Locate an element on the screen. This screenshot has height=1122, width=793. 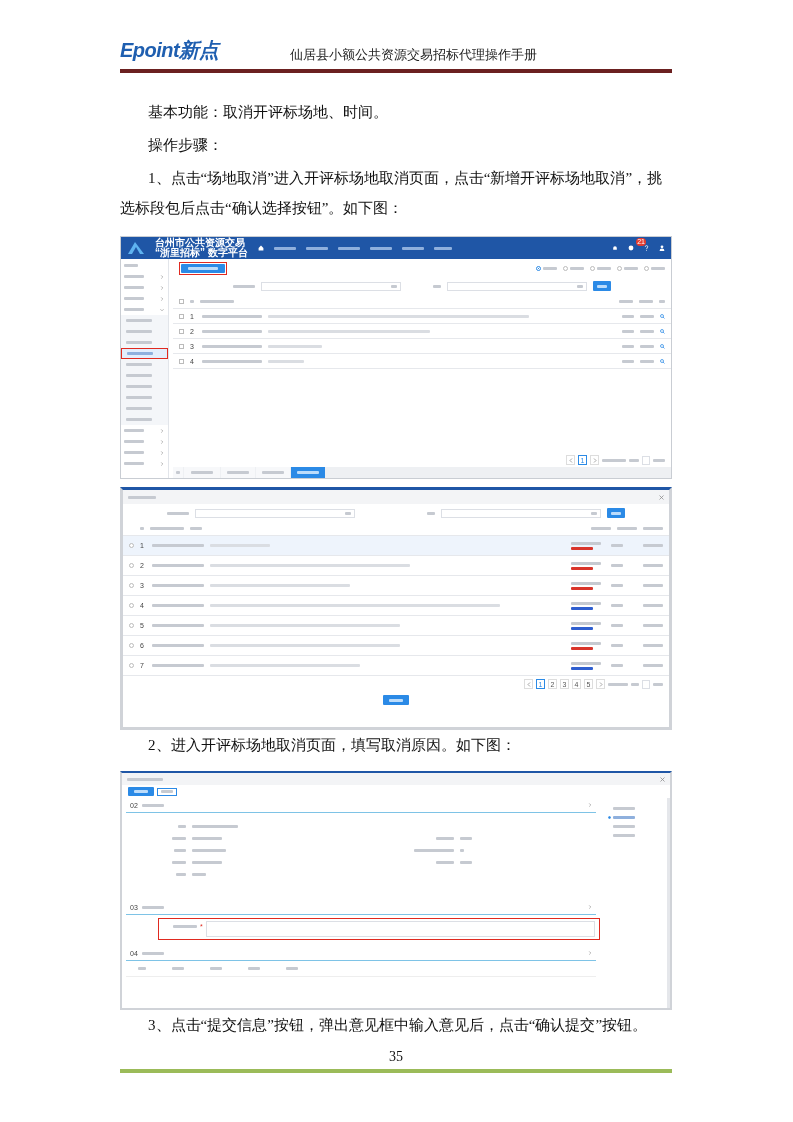
help-icon is located at coordinates (646, 248).